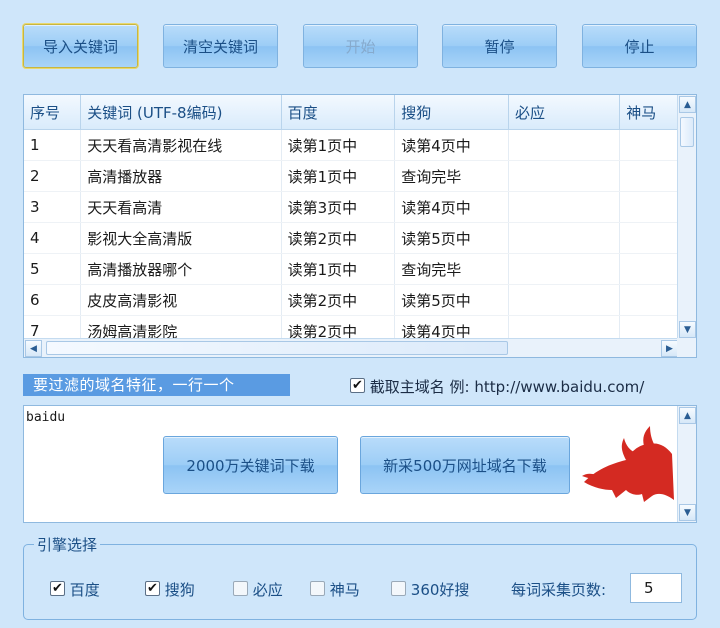 The height and width of the screenshot is (628, 720). I want to click on start-button: 开始, so click(360, 46).